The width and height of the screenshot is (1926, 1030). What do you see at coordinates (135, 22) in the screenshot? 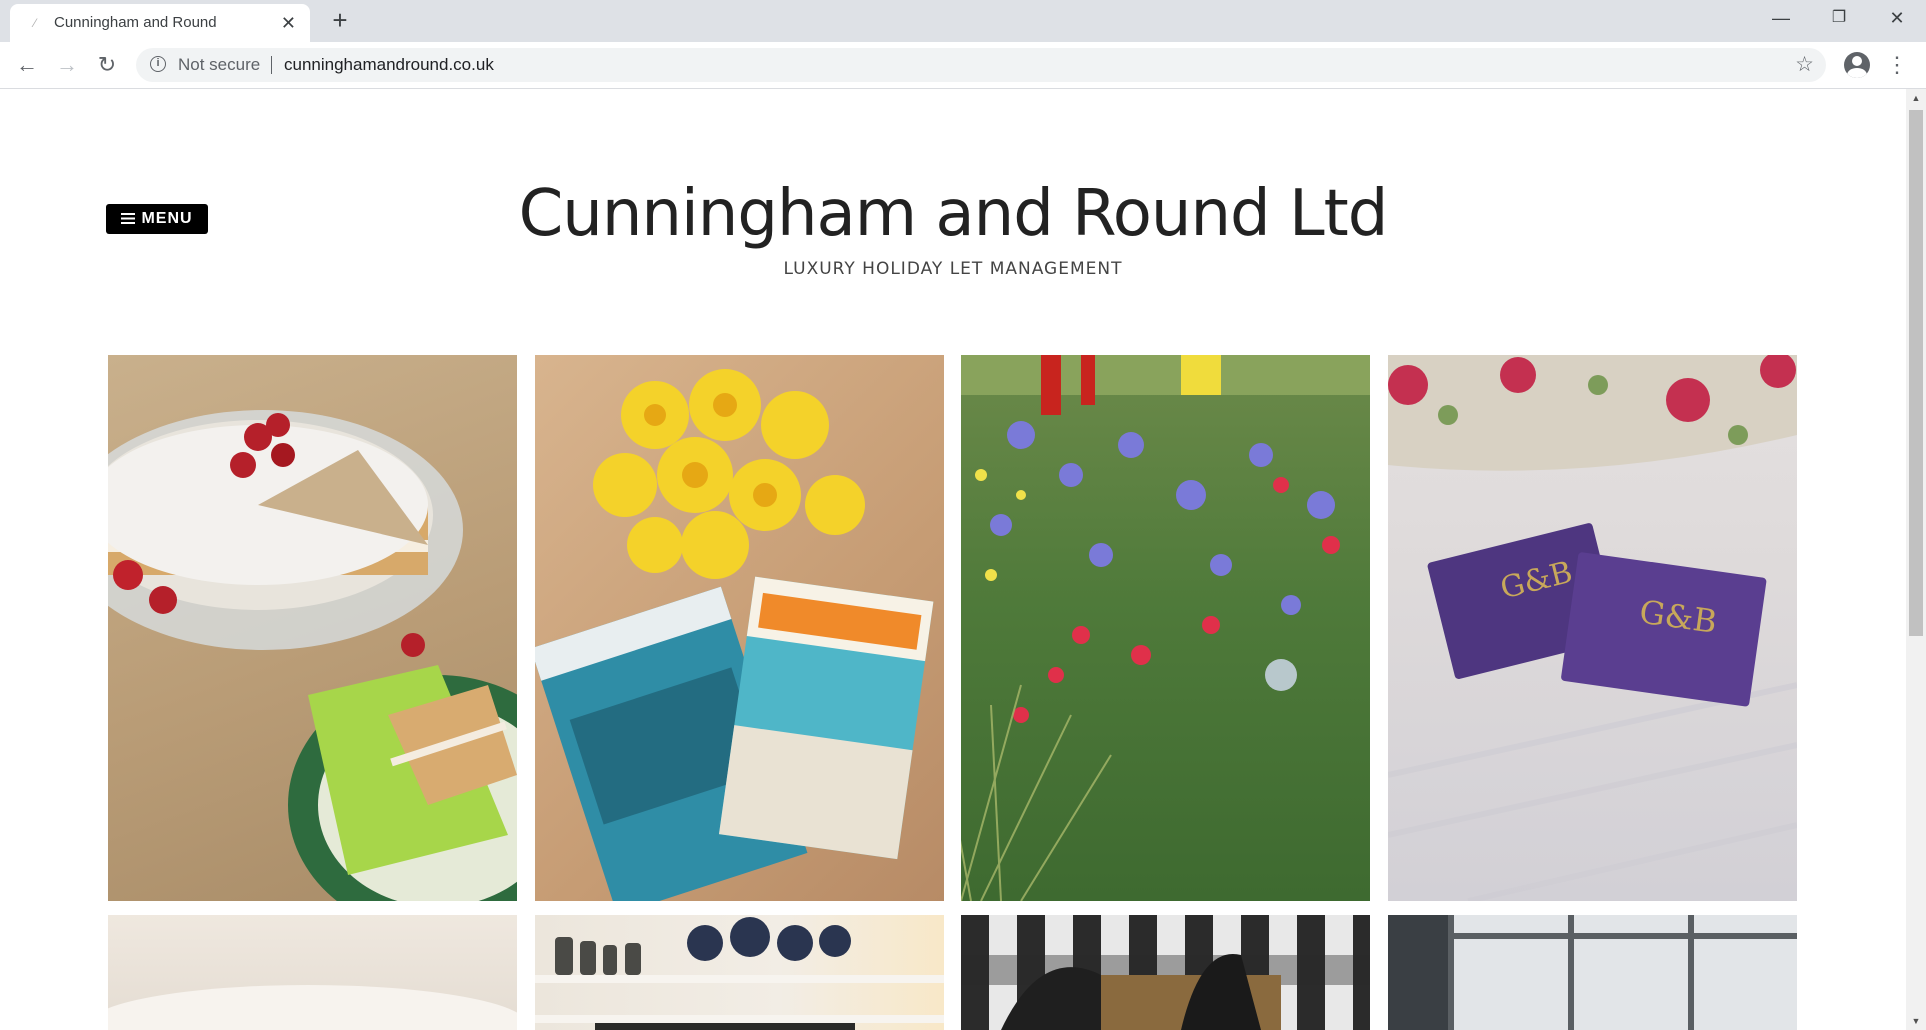
I see `tab-title: Cunningham and Round` at bounding box center [135, 22].